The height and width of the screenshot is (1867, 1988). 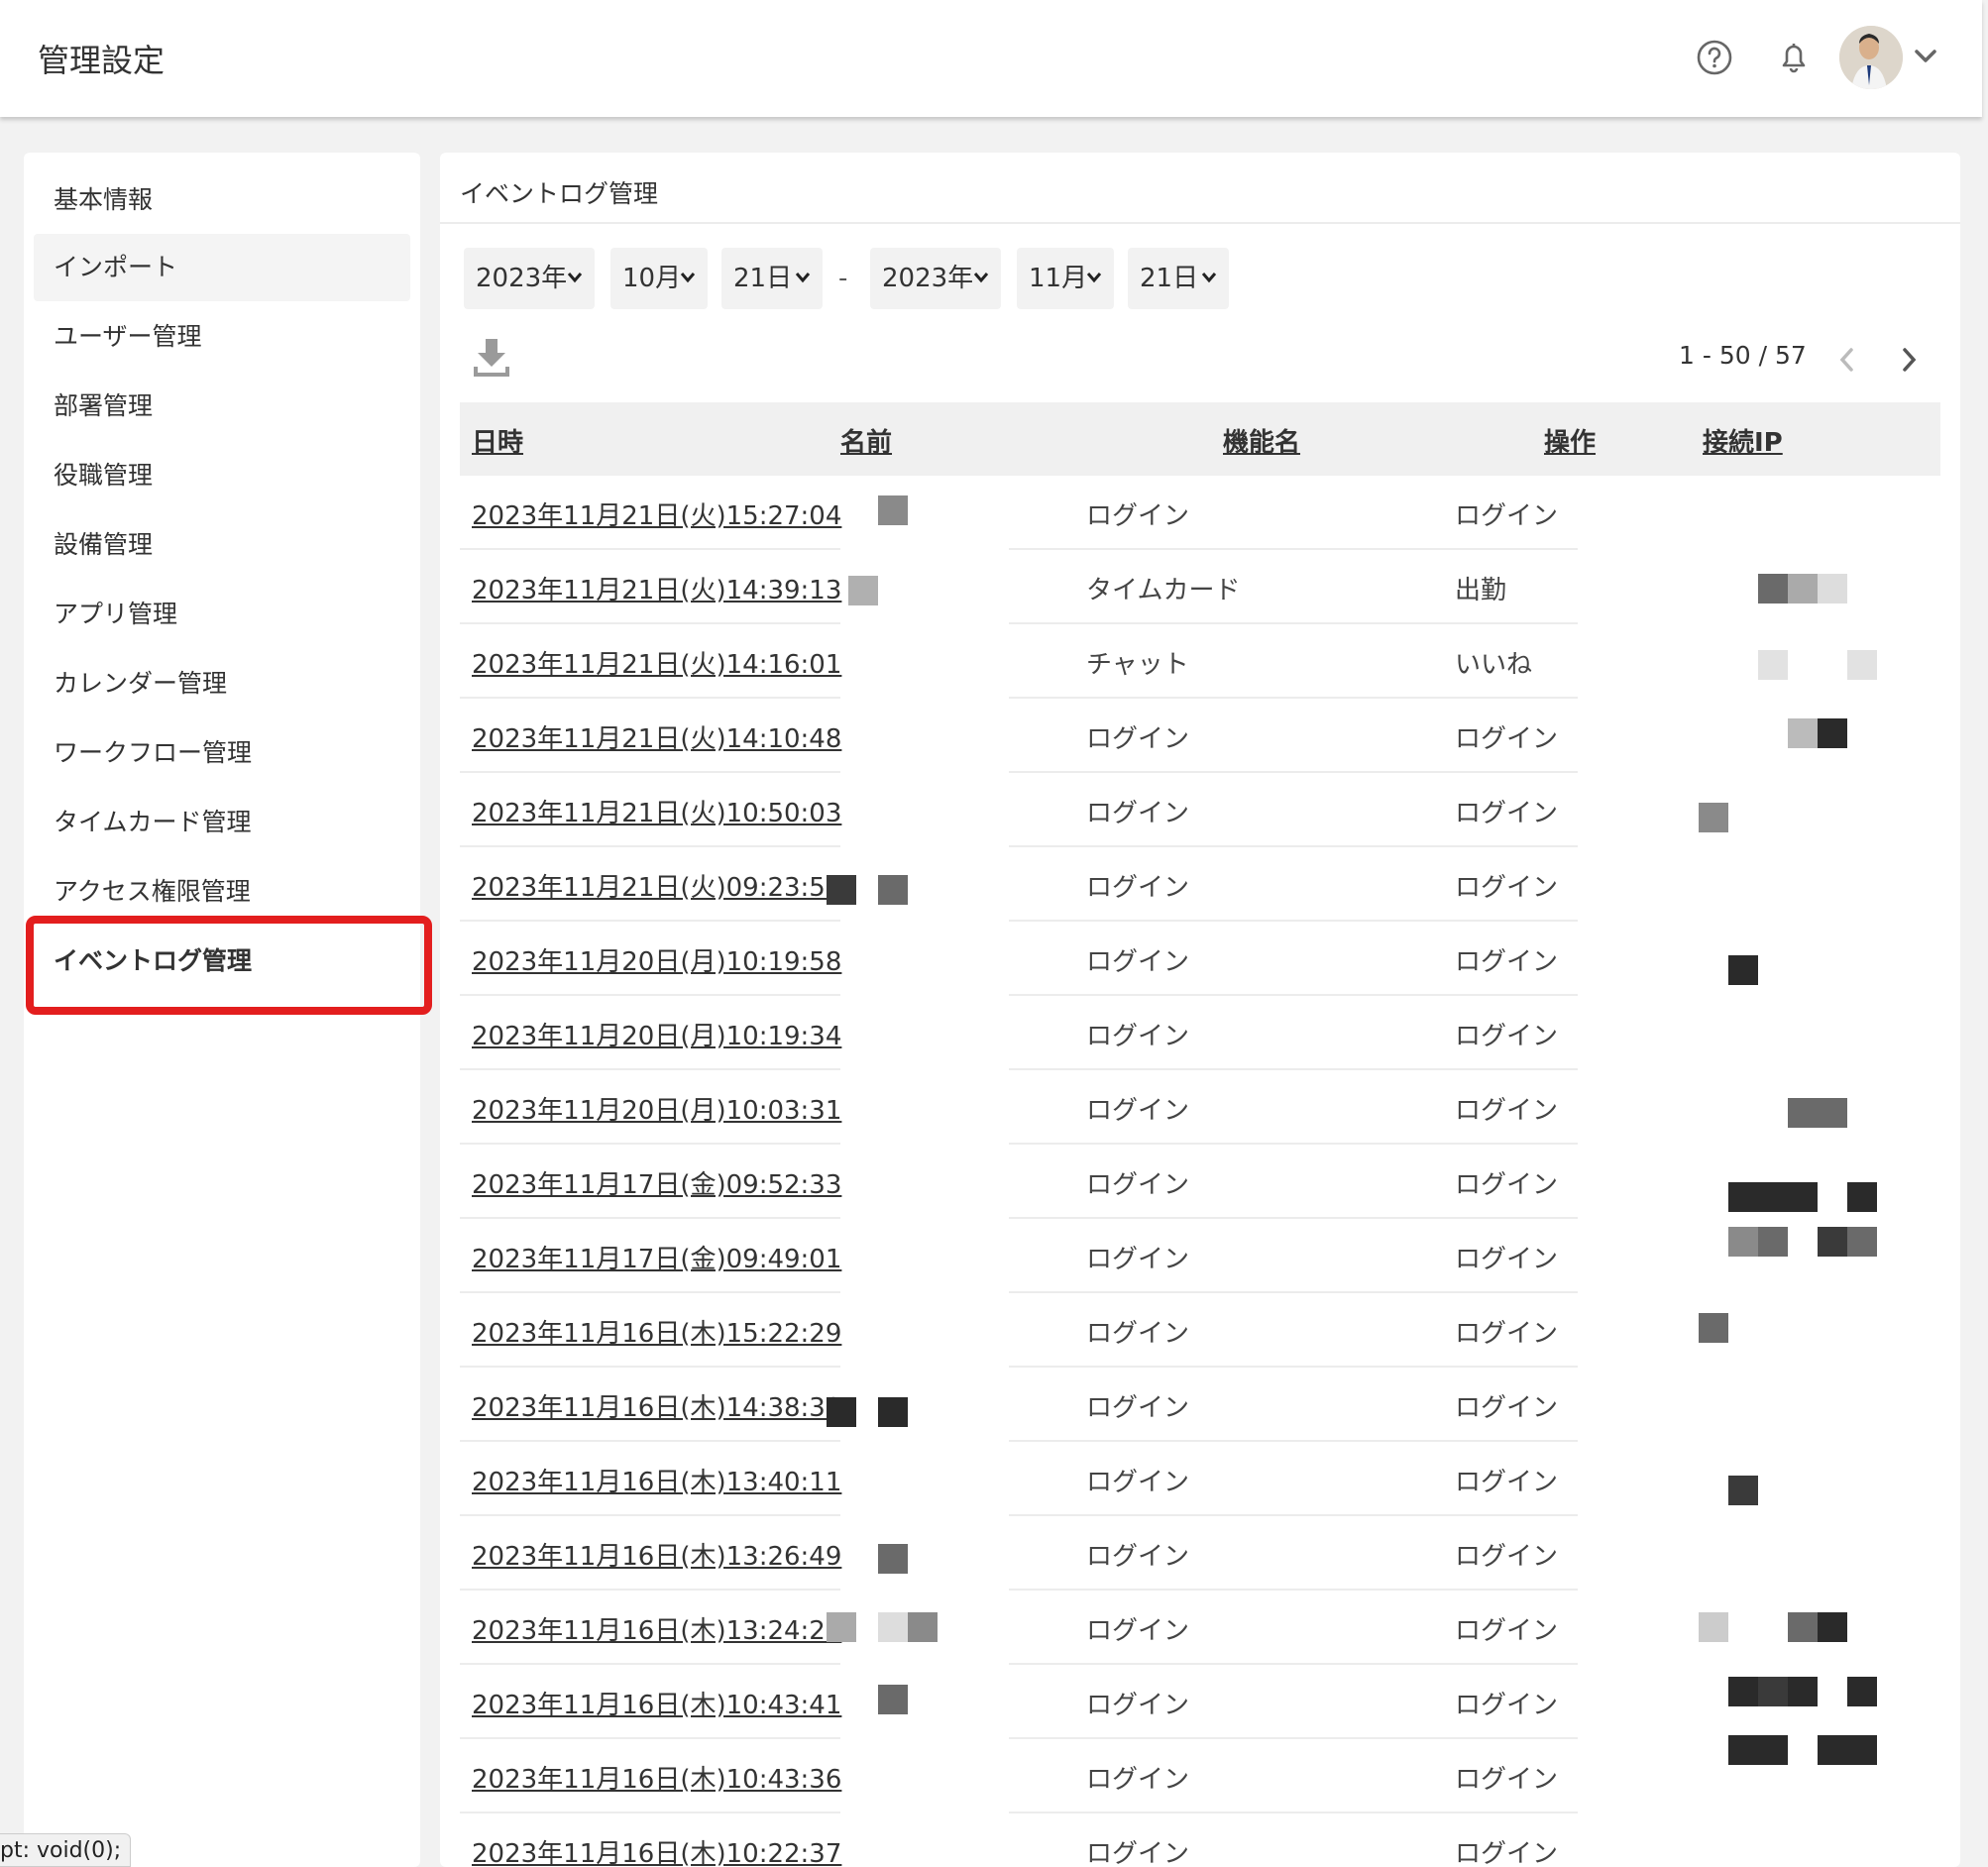 I want to click on sidebar-item-positions: 役職管理, so click(x=222, y=475).